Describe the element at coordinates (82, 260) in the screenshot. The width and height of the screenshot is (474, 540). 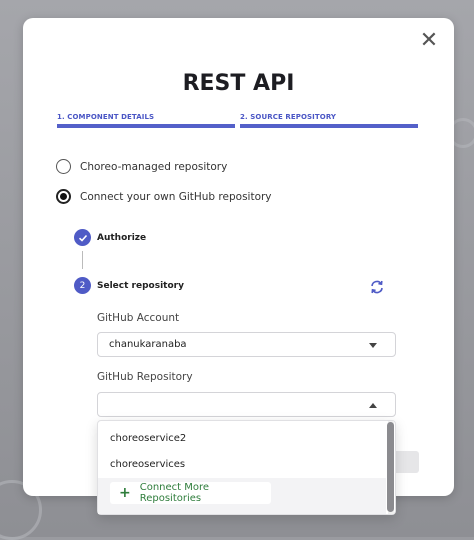
I see `substep-connector` at that location.